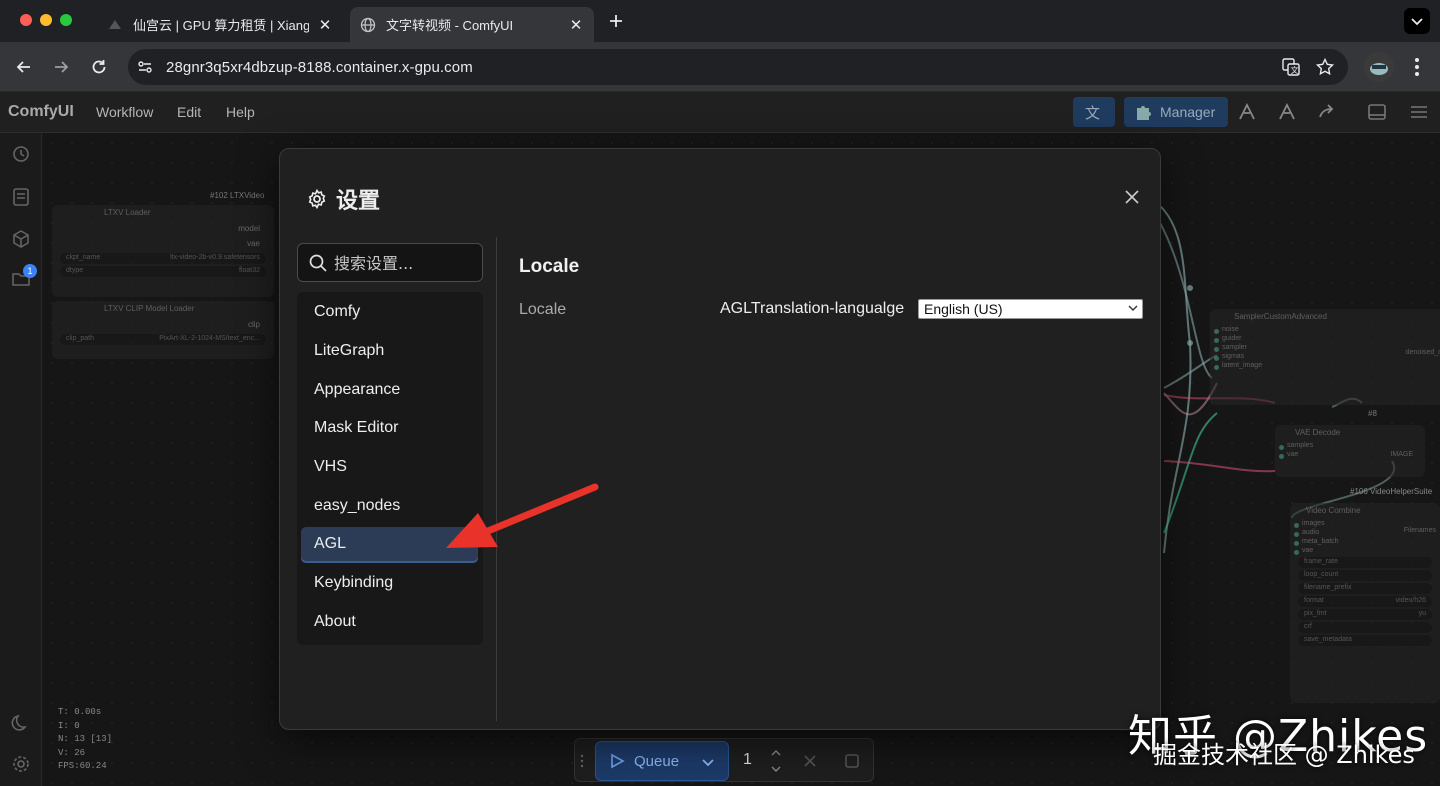  Describe the element at coordinates (1365, 575) in the screenshot. I see `widget-loop-count: loop_count` at that location.